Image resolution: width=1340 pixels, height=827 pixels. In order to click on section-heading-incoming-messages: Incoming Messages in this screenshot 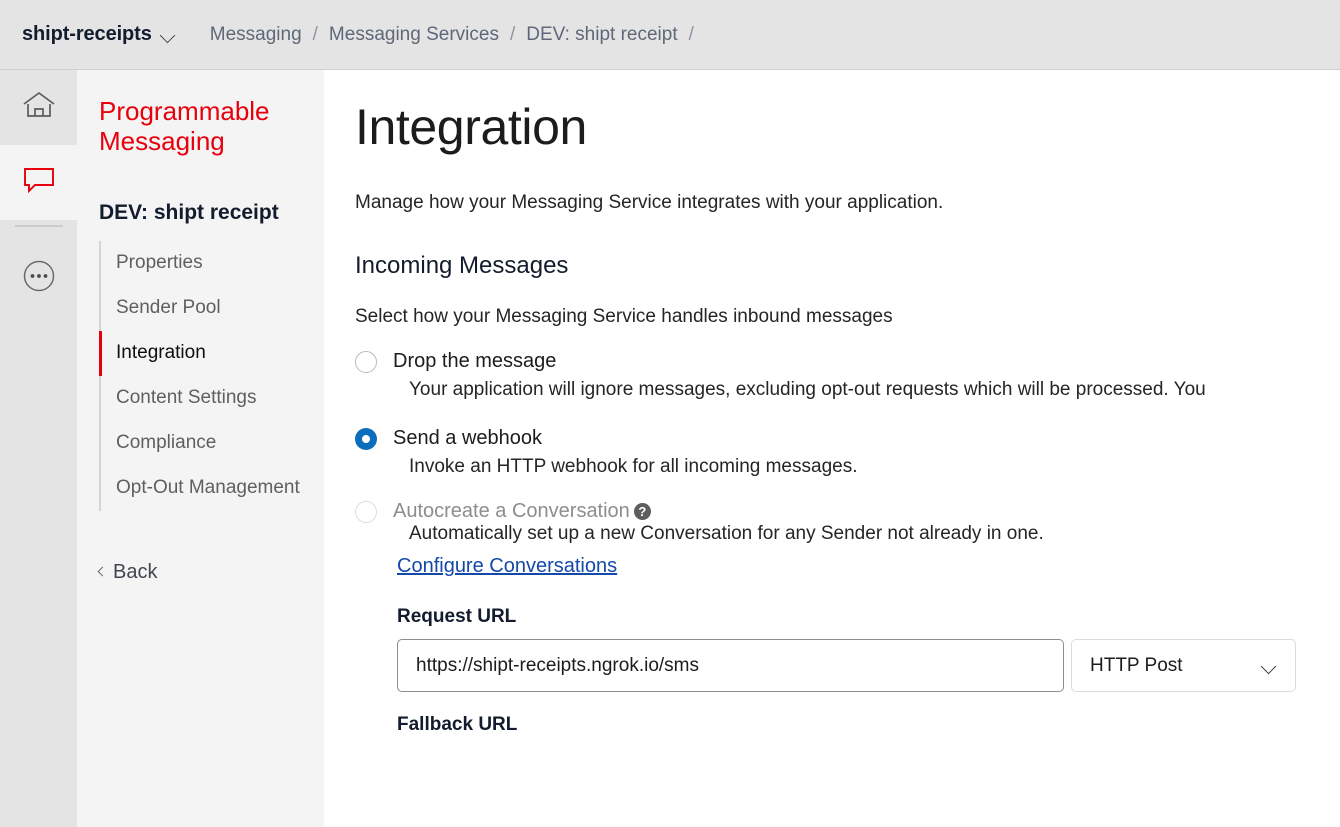, I will do `click(462, 265)`.